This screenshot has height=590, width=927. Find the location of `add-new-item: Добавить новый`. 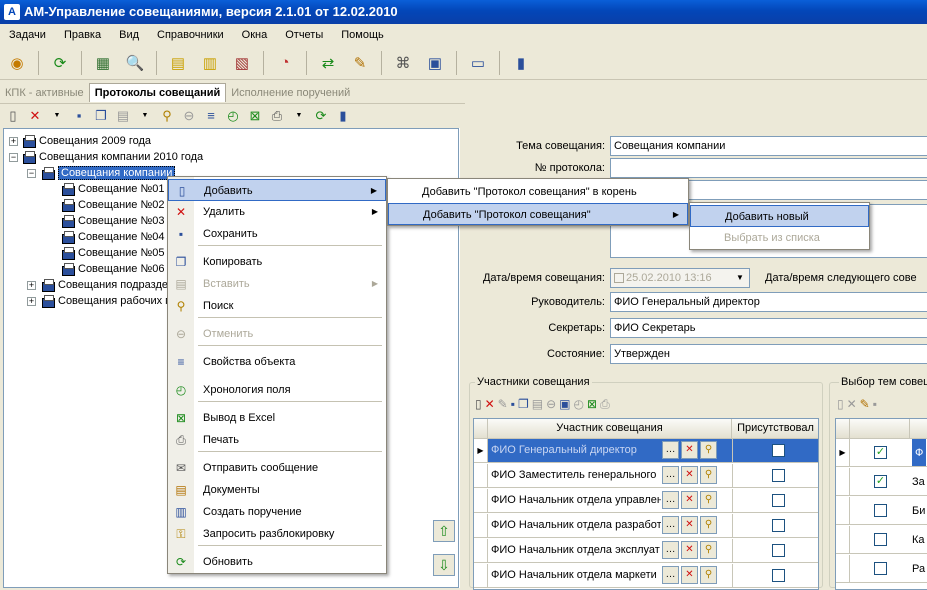

add-new-item: Добавить новый is located at coordinates (779, 216).